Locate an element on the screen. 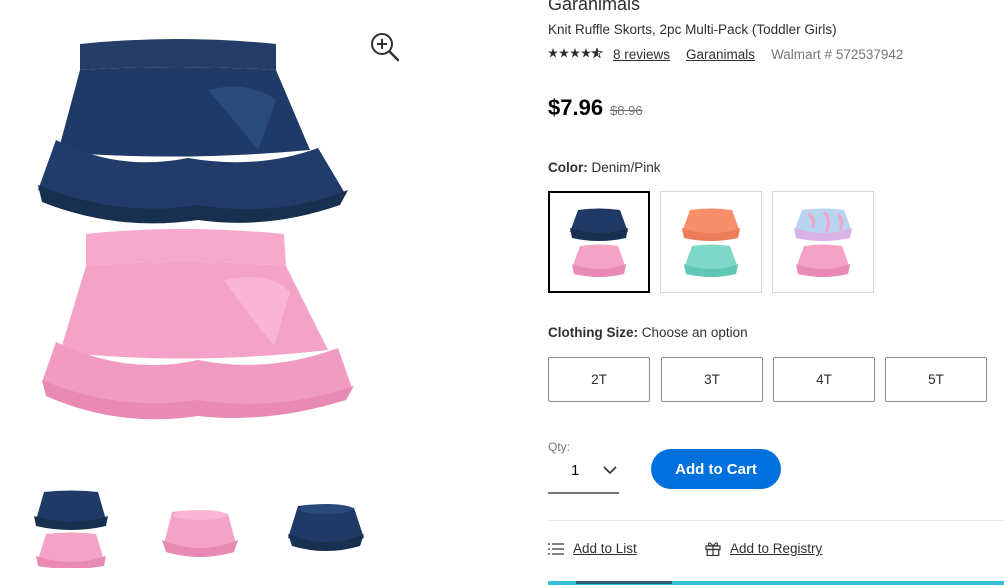  add-to-registry-link: Add to Registry is located at coordinates (776, 548).